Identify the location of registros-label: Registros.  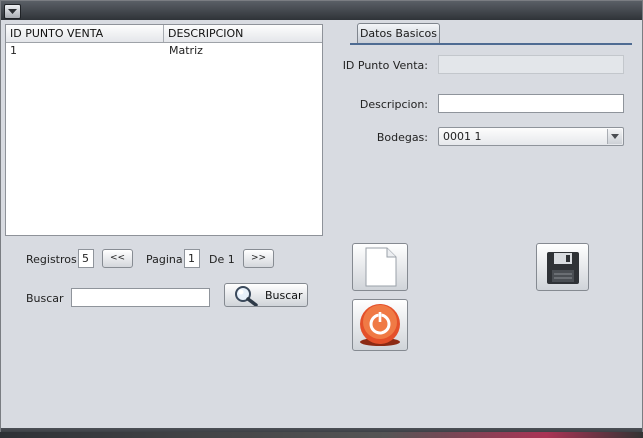
(51, 259).